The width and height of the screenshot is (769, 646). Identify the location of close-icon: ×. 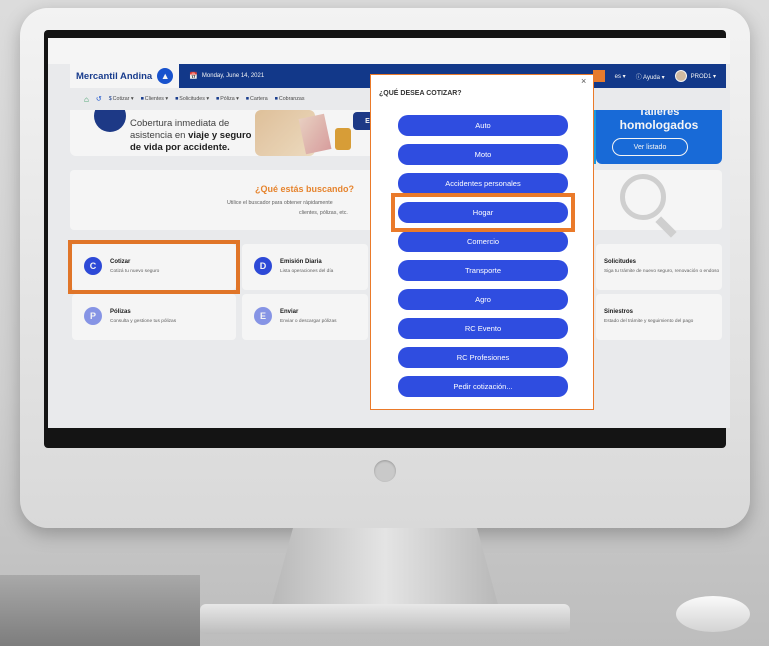
(583, 81).